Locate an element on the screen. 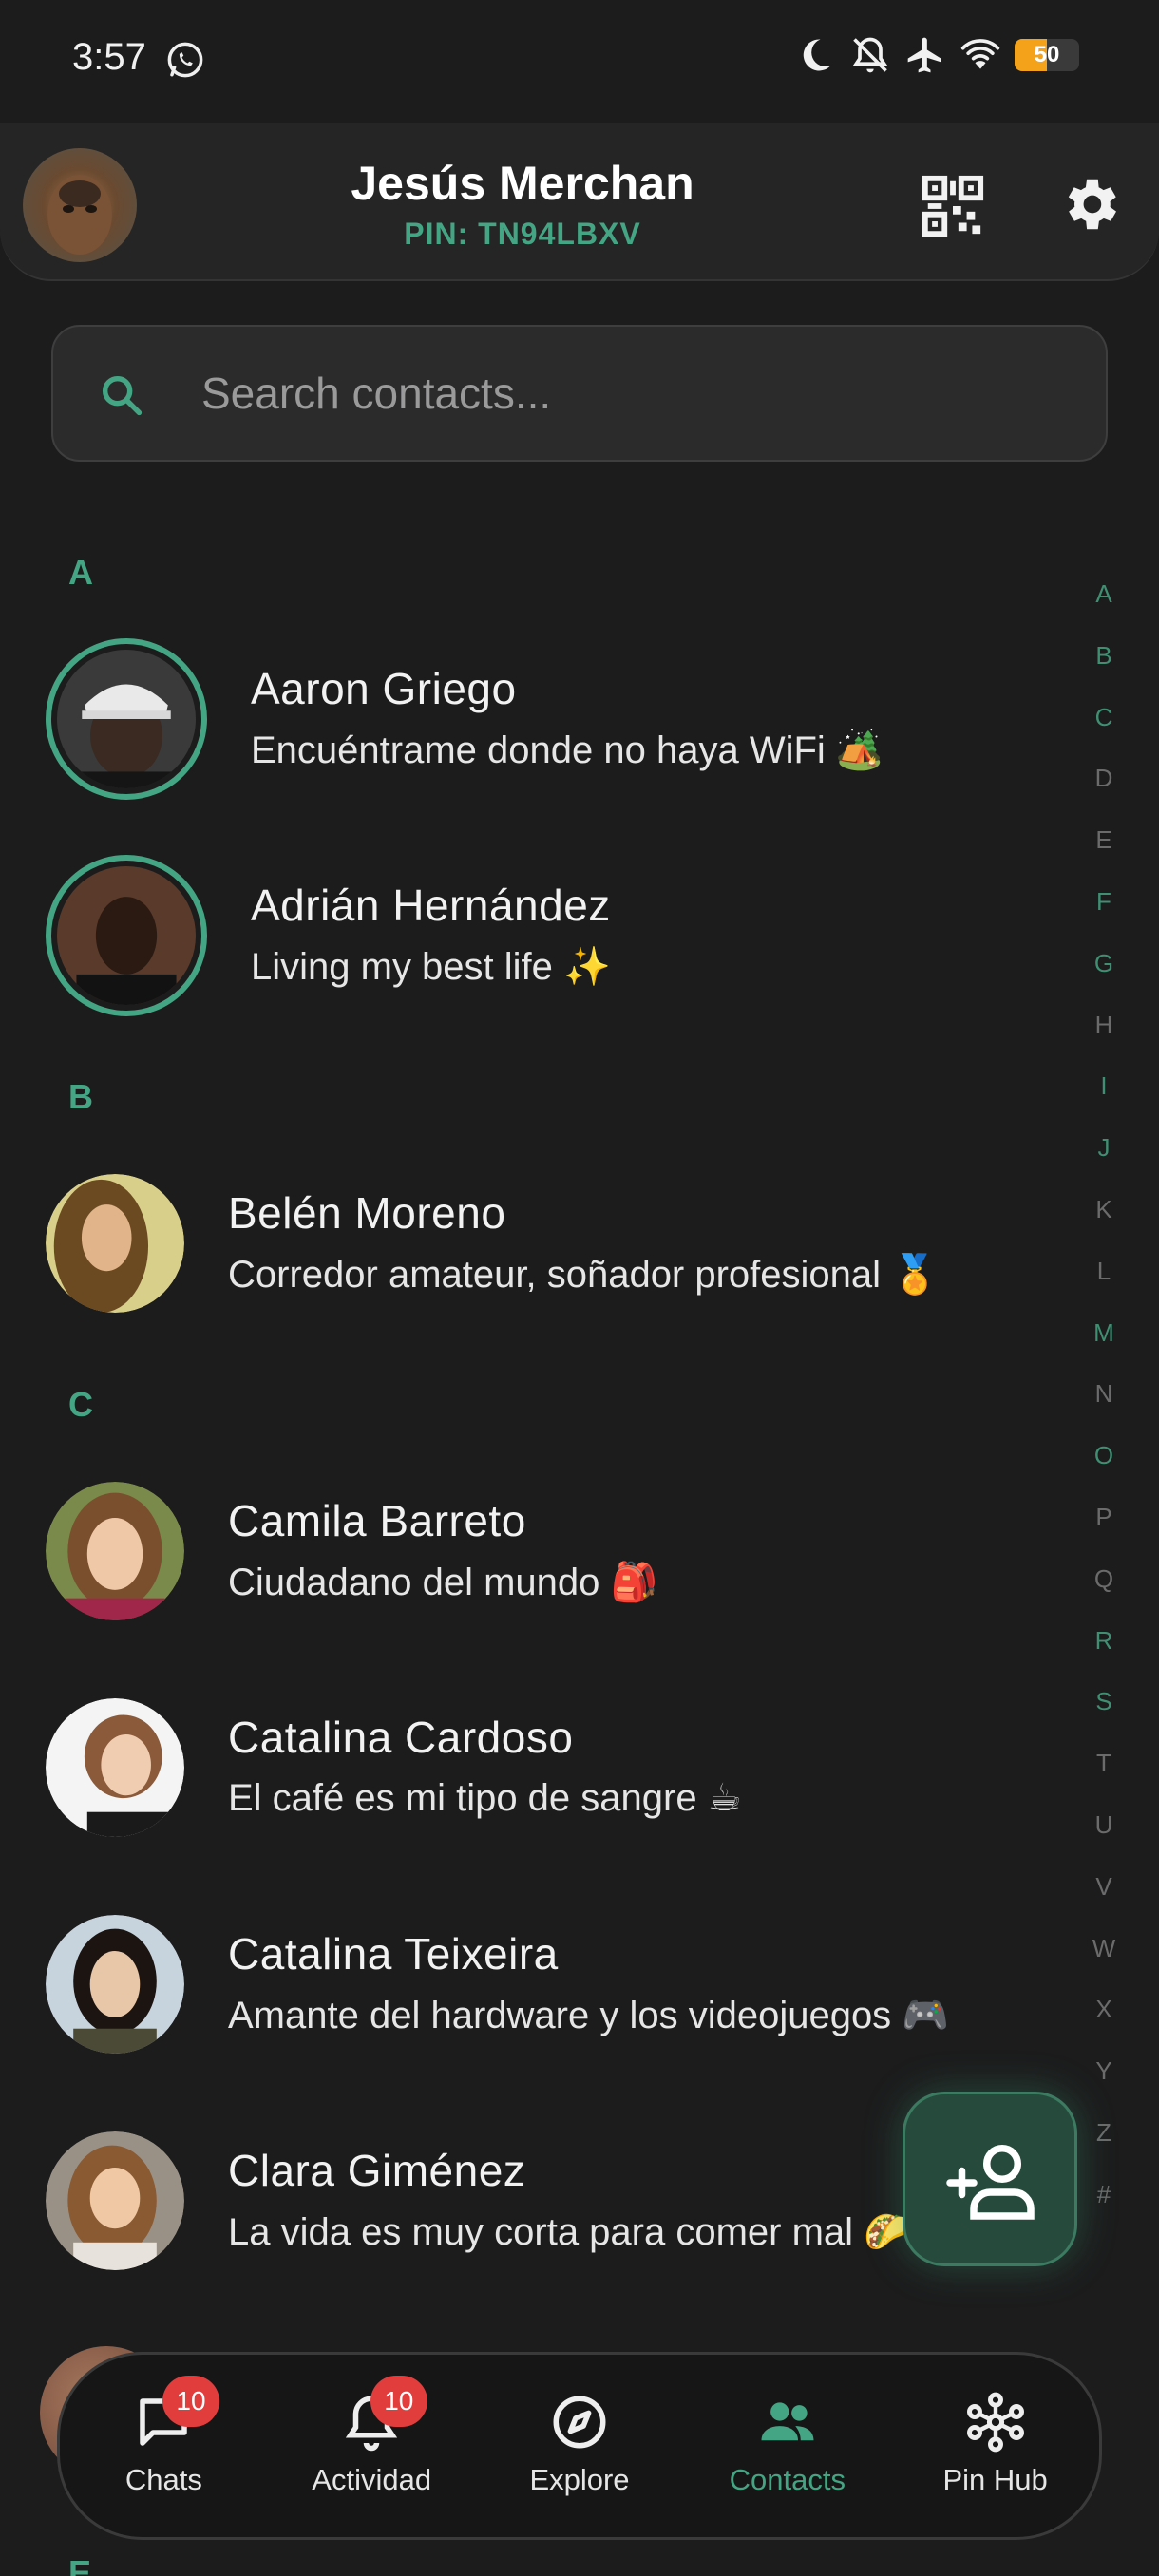 The height and width of the screenshot is (2576, 1159). profile-pin: PIN: TN94LBXV is located at coordinates (522, 234).